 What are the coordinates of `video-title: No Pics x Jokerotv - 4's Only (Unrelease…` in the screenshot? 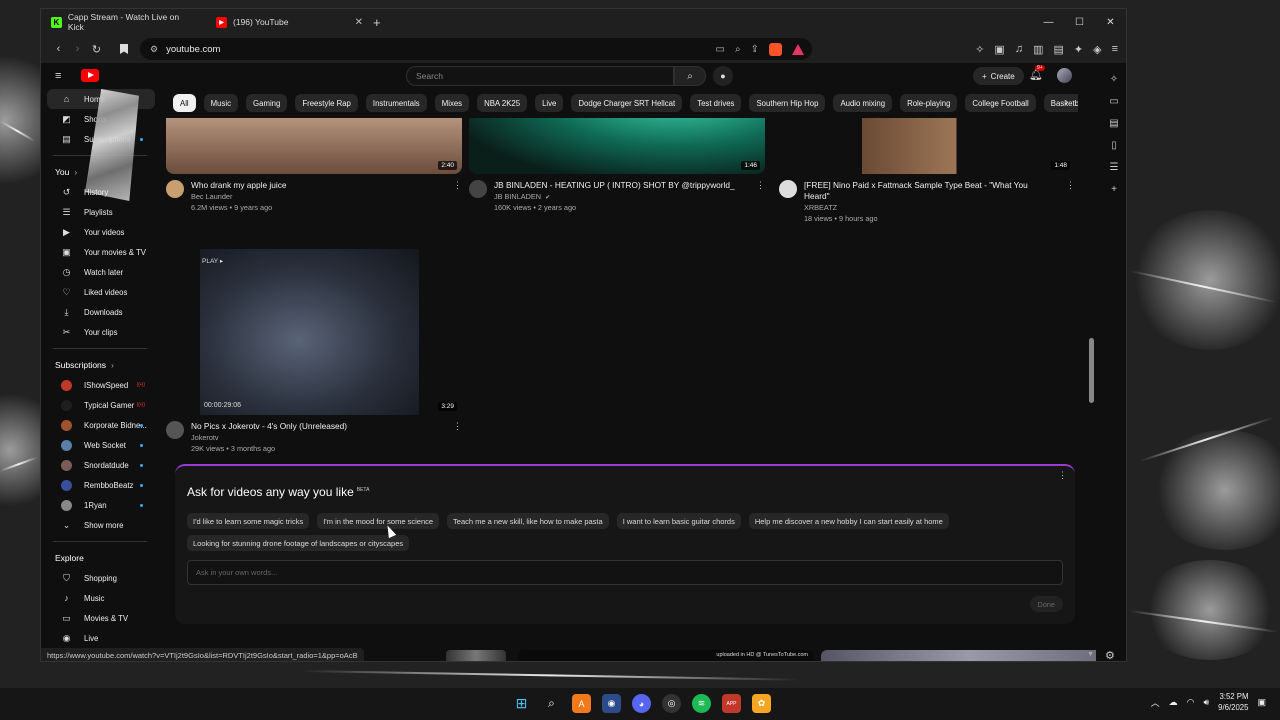 It's located at (316, 426).